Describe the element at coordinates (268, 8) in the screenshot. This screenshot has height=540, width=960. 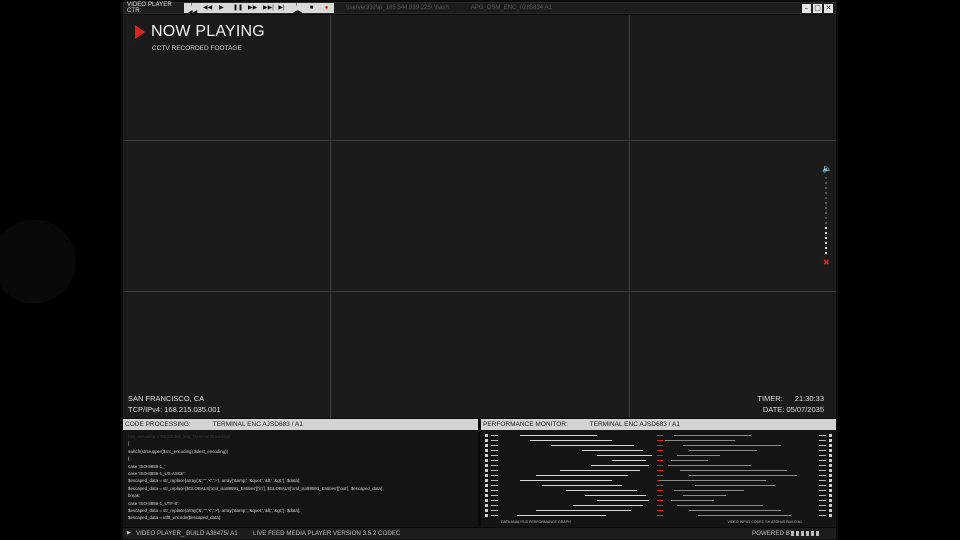
I see `next-chapter-icon: ▶▶|` at that location.